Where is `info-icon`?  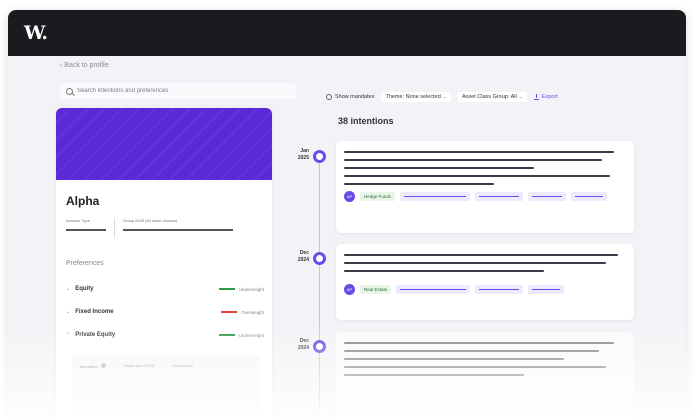 info-icon is located at coordinates (103, 365).